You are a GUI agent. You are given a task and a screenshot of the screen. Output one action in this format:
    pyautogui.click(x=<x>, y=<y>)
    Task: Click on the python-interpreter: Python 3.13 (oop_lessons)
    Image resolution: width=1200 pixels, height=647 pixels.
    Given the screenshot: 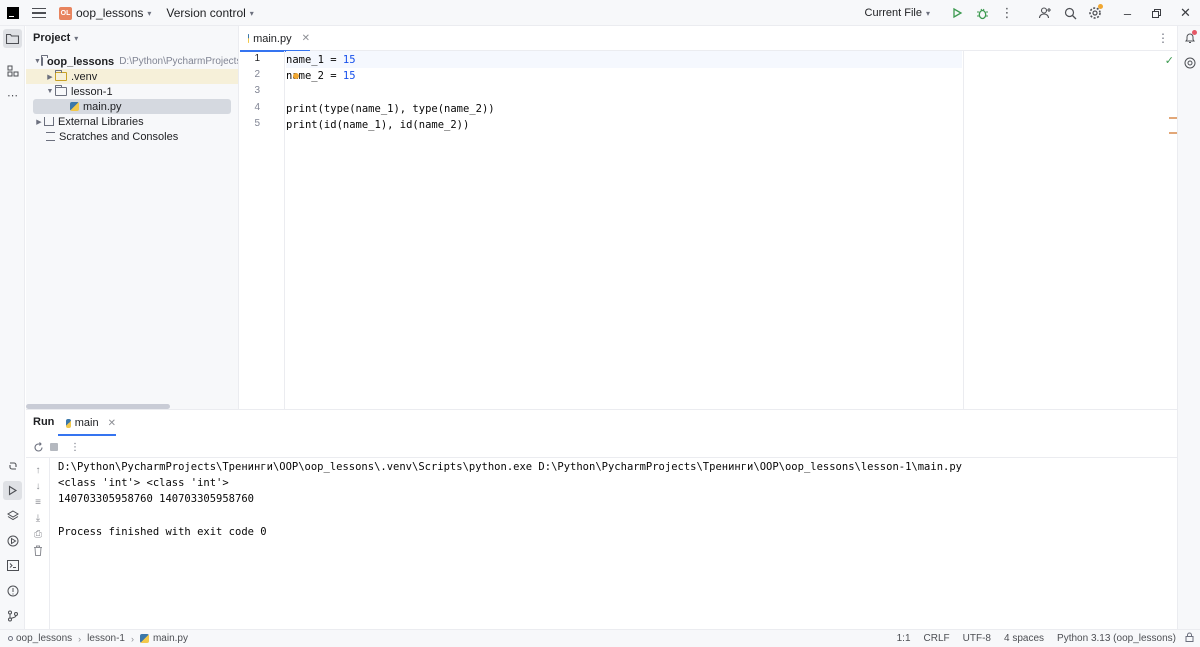 What is the action you would take?
    pyautogui.click(x=1116, y=638)
    